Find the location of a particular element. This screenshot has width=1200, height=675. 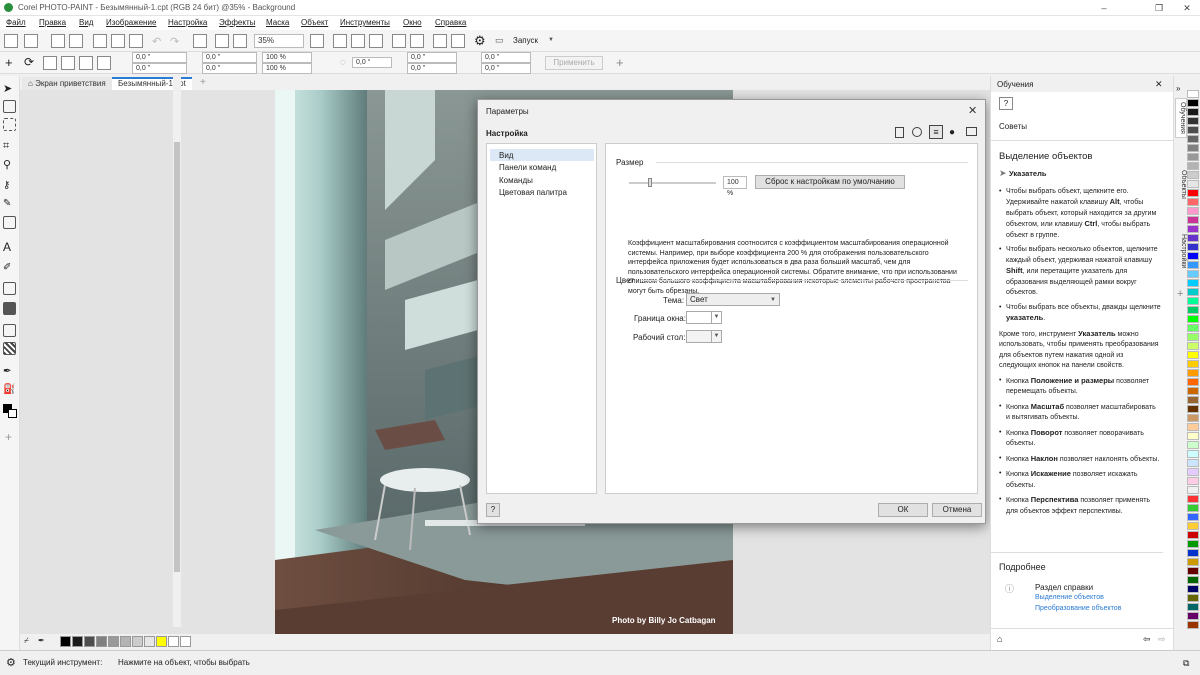

menu-help: Справка is located at coordinates (450, 22).